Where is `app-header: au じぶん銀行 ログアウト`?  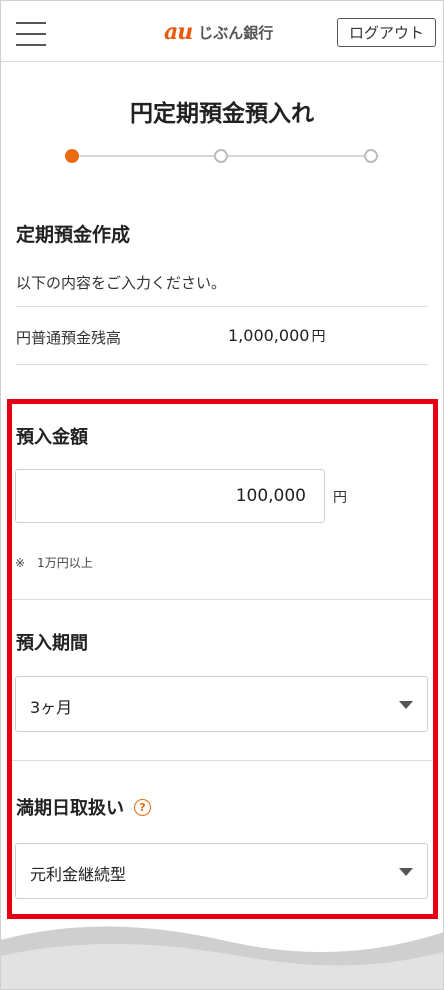 app-header: au じぶん銀行 ログアウト is located at coordinates (222, 31).